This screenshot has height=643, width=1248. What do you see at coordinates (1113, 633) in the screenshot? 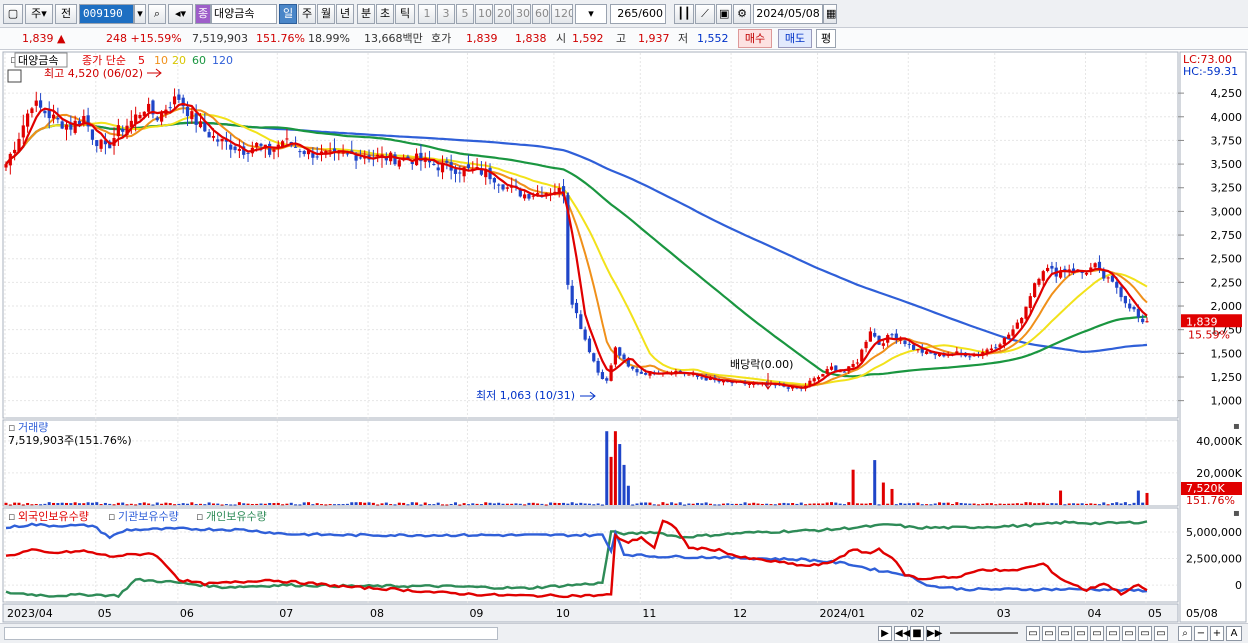
I see `layout-icon-6: ▭` at bounding box center [1113, 633].